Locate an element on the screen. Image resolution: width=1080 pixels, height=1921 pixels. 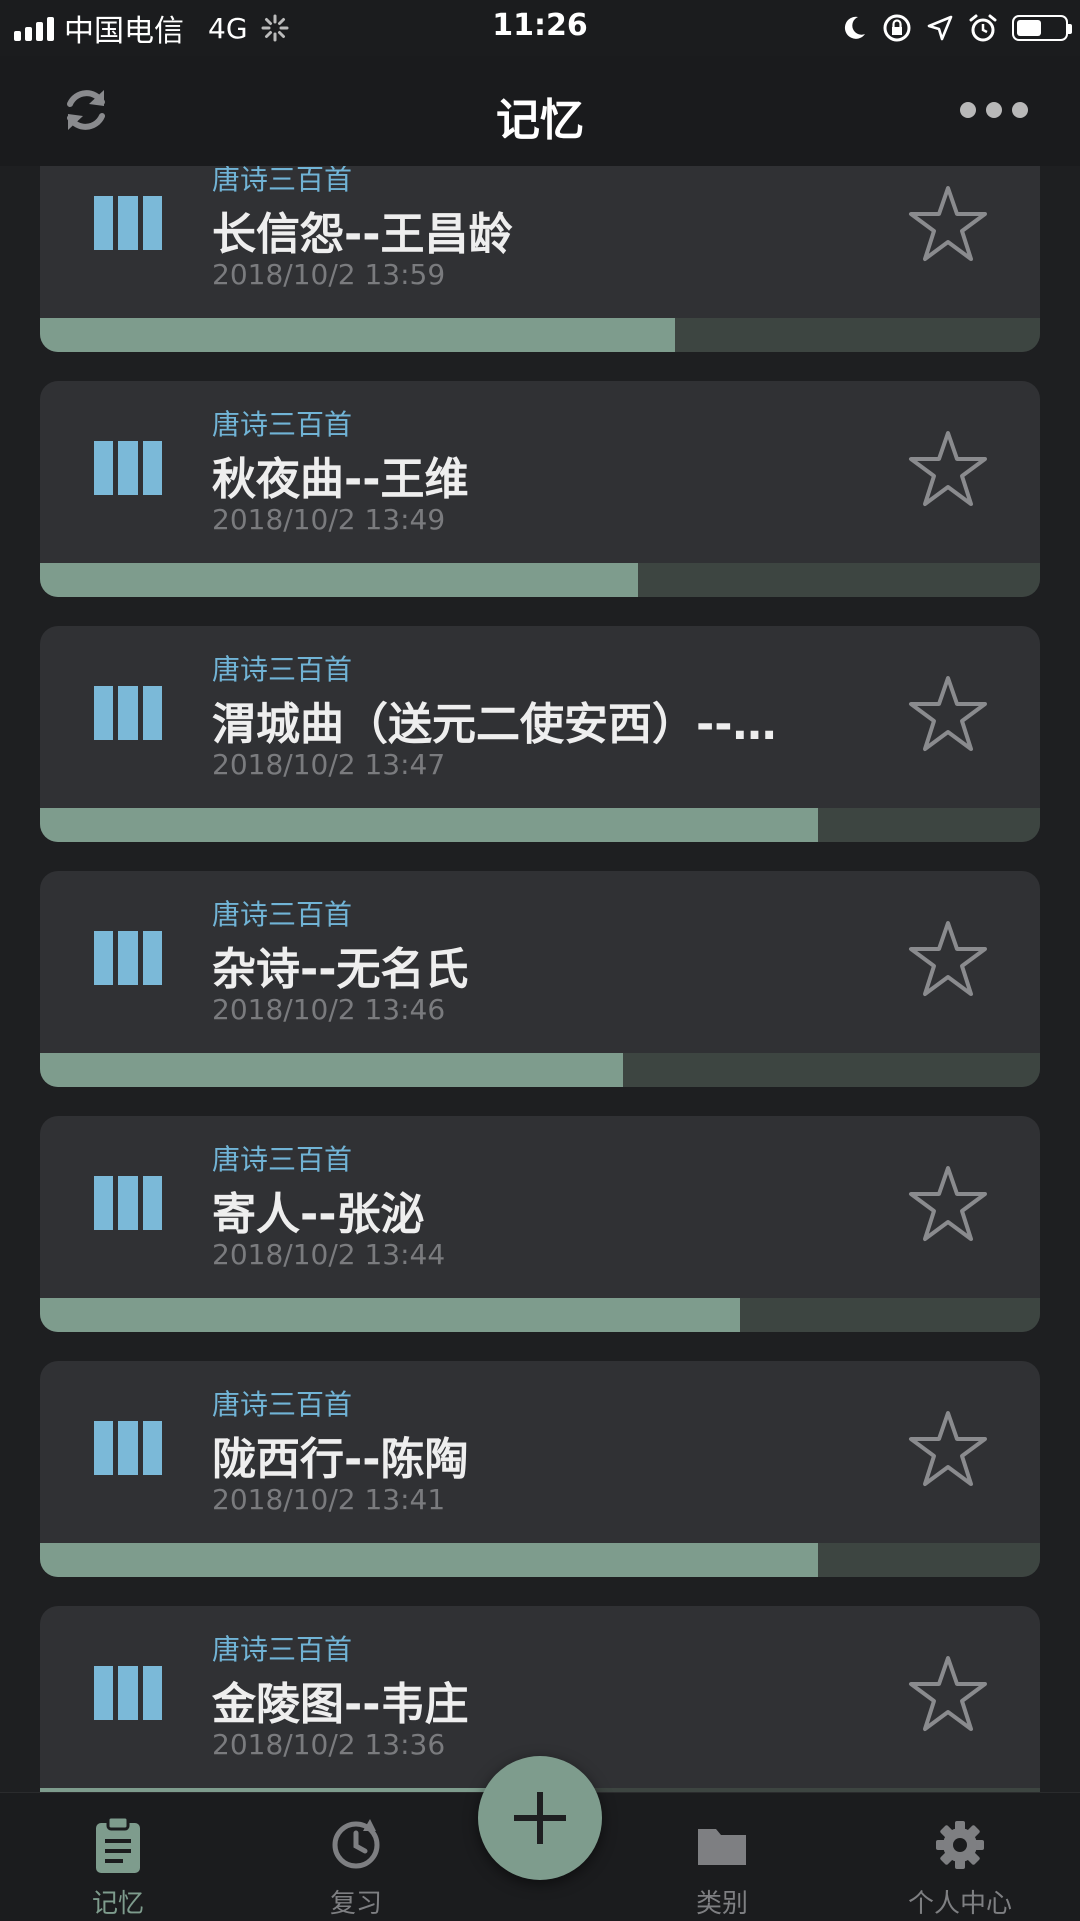
item-title: 秋夜曲--王维 is located at coordinates (340, 479).